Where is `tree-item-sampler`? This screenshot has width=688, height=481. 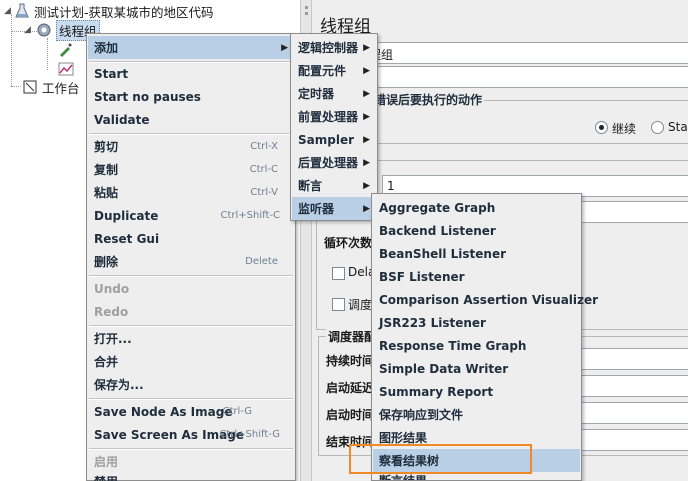
tree-item-sampler is located at coordinates (68, 49).